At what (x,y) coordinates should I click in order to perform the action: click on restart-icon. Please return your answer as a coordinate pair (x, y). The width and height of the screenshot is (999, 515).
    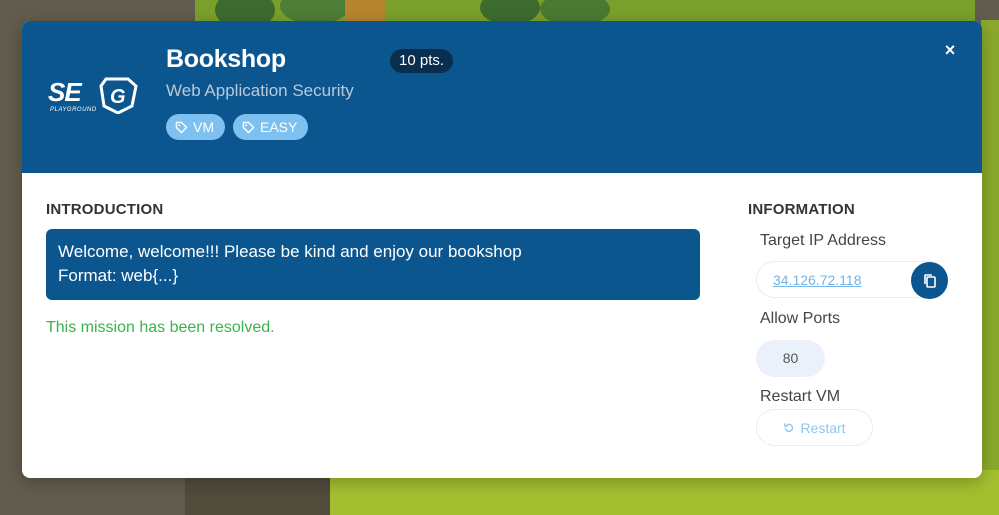
    Looking at the image, I should click on (789, 427).